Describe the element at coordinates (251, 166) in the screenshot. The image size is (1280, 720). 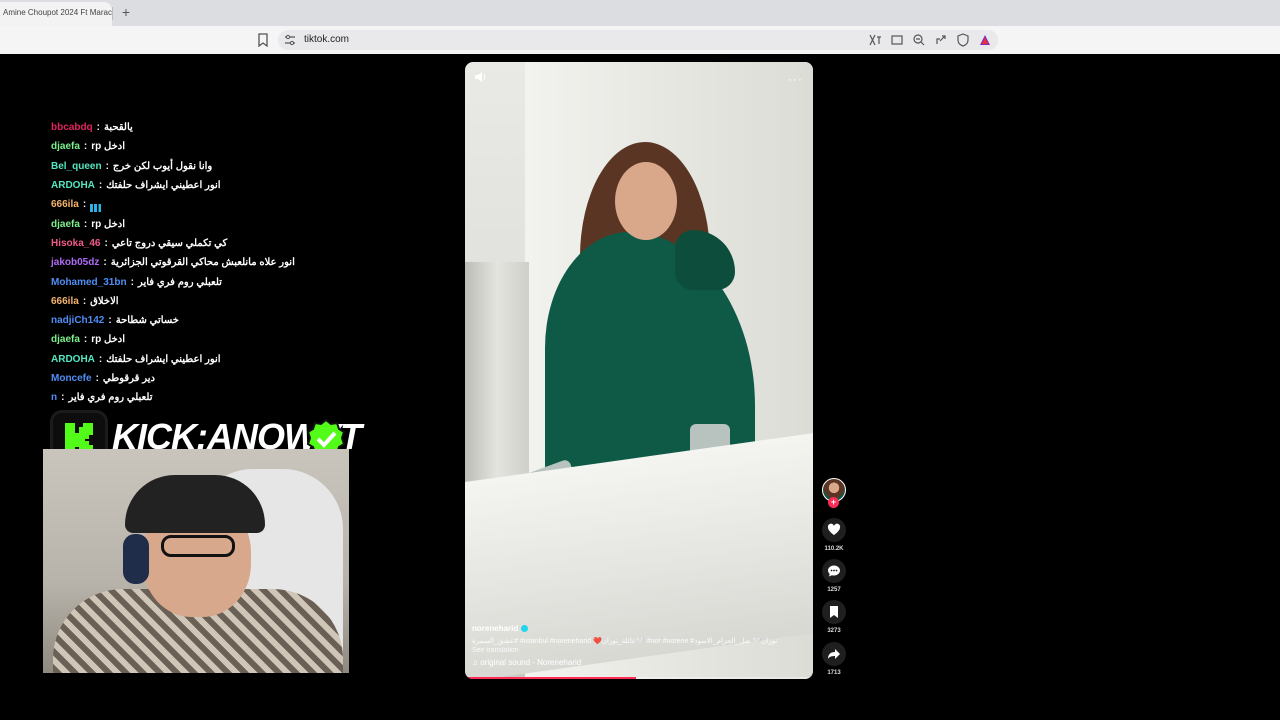
I see `chat-message: Bel_queen: وانا نقول أيوب لكن خرج` at that location.